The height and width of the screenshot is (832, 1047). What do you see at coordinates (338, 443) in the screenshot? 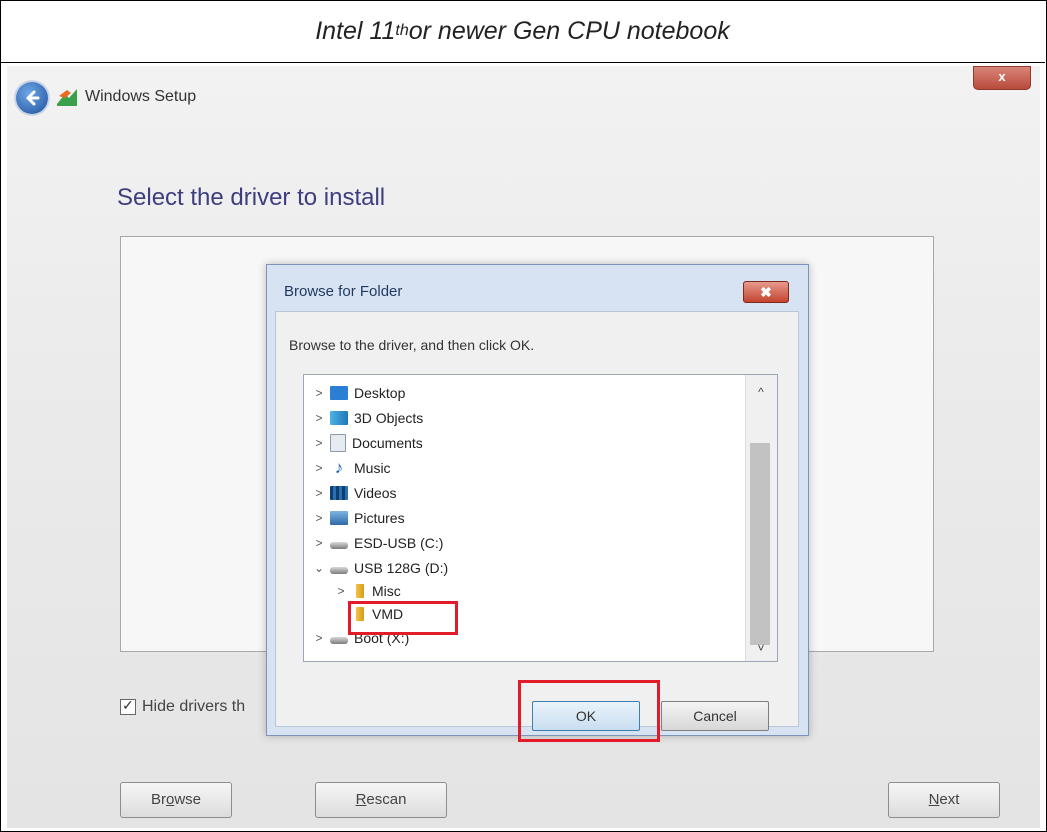
I see `documents-icon` at bounding box center [338, 443].